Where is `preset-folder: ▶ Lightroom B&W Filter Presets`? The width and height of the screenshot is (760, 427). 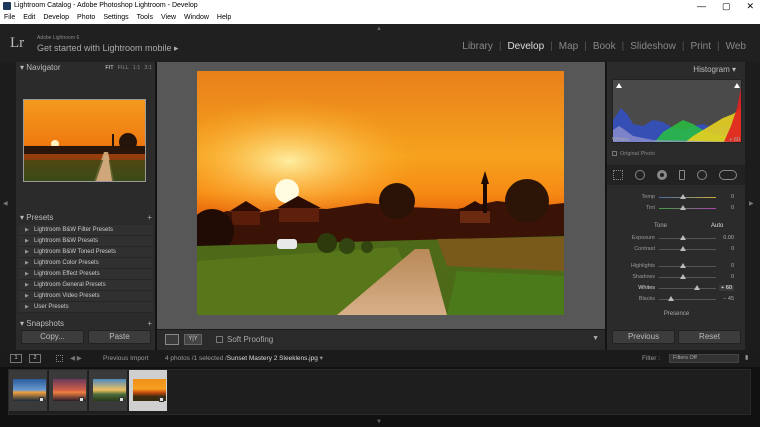
preset-folder: ▶ Lightroom B&W Filter Presets is located at coordinates (86, 230).